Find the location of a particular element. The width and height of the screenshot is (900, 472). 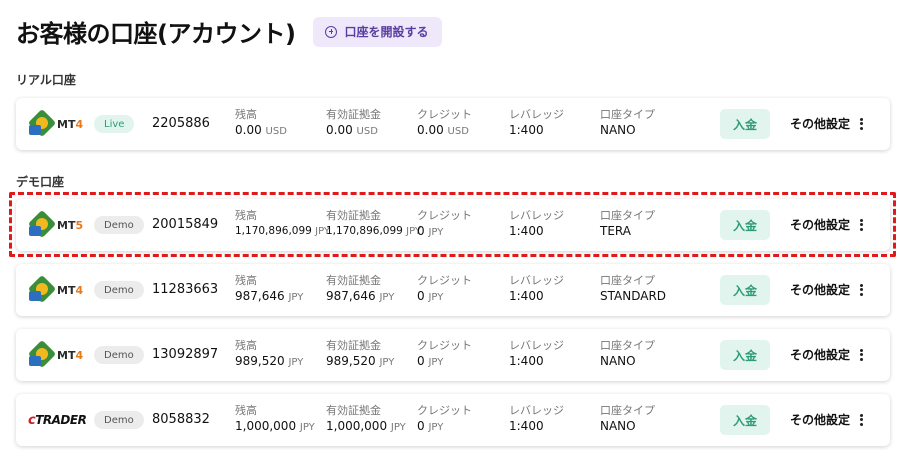

account-number: 8058832 is located at coordinates (181, 419).